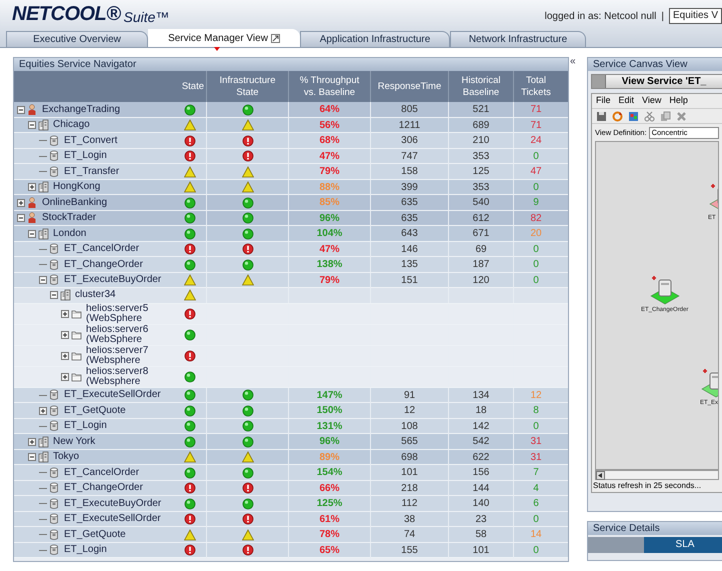  Describe the element at coordinates (66, 457) in the screenshot. I see `tree-item: Tokyo` at that location.